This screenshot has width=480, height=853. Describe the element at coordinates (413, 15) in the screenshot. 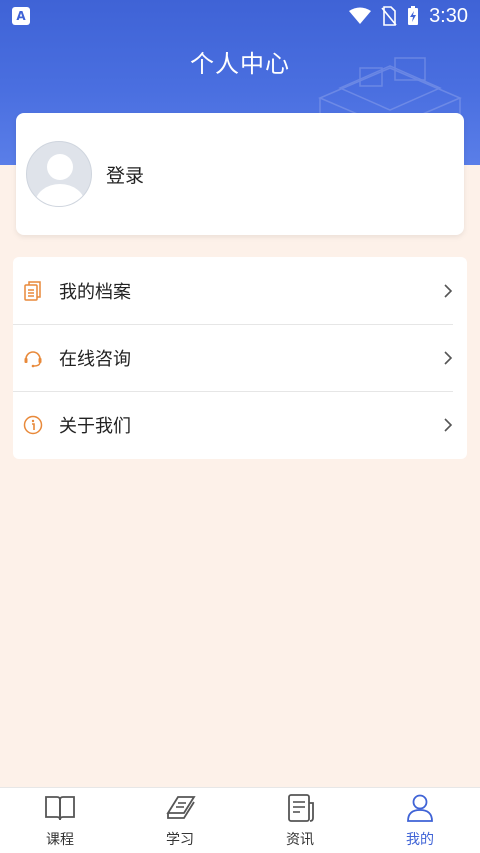

I see `battery-charging-icon` at that location.